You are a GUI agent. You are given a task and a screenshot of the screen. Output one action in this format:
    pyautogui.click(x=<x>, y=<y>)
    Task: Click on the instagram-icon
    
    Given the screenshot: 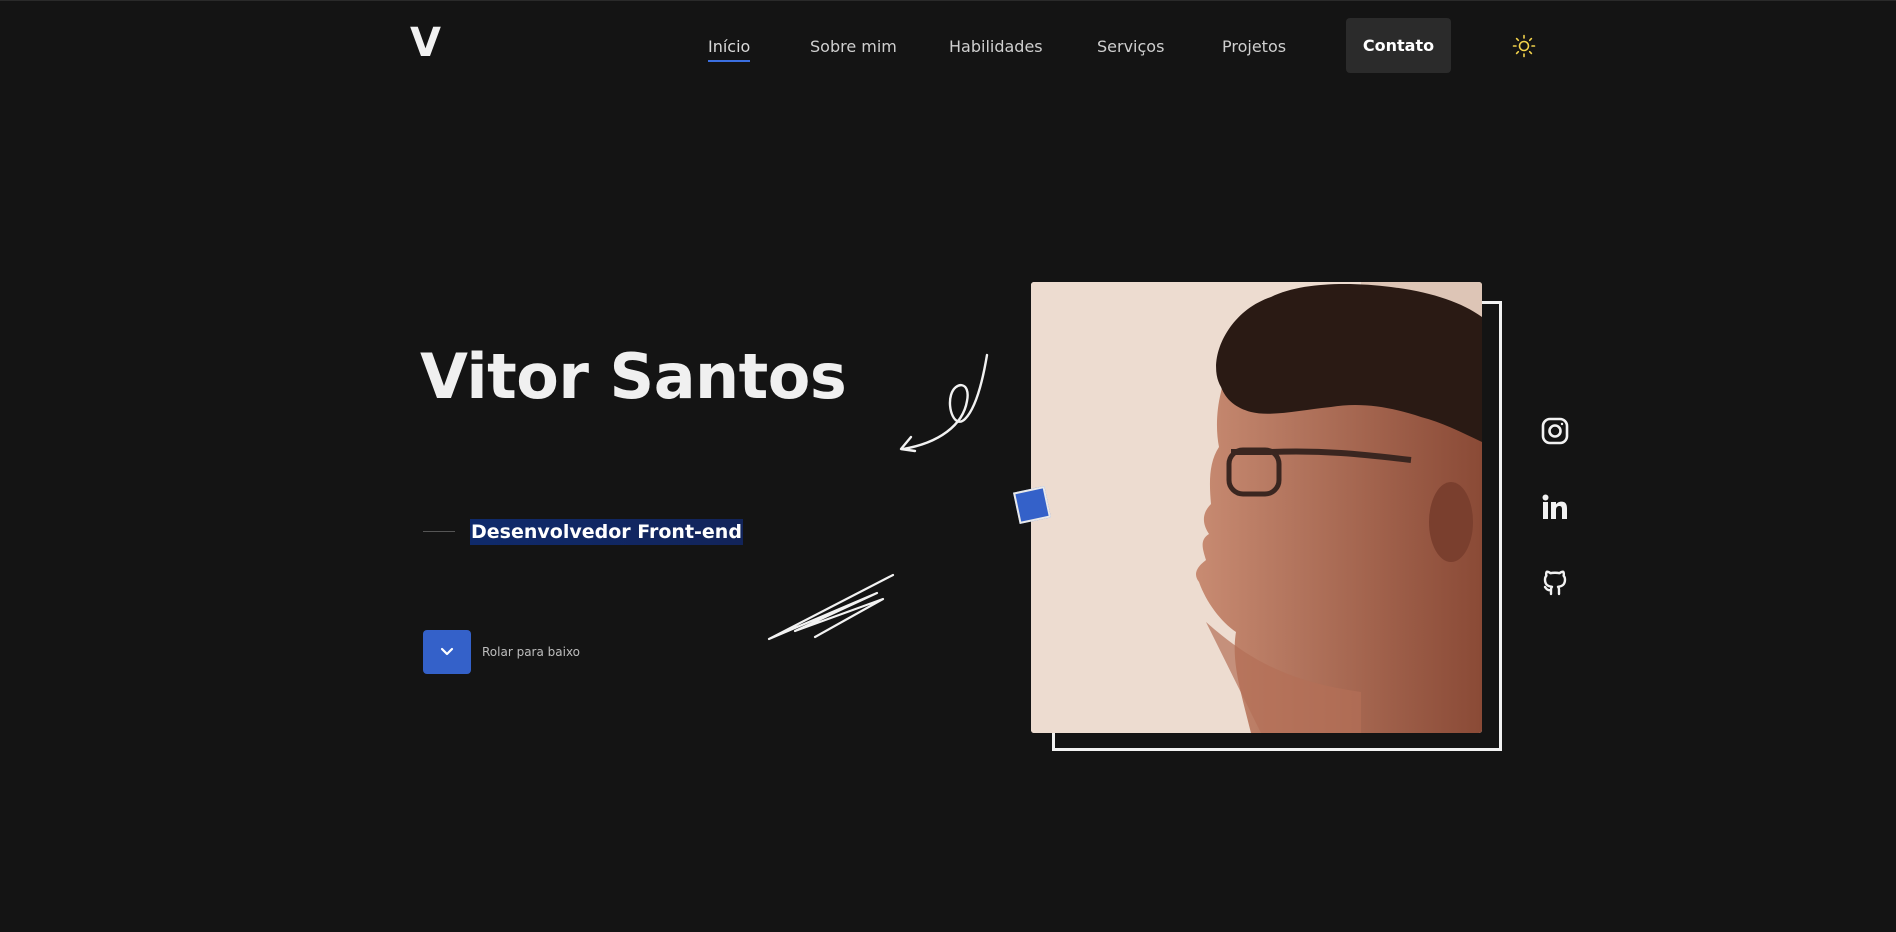 What is the action you would take?
    pyautogui.click(x=1555, y=431)
    